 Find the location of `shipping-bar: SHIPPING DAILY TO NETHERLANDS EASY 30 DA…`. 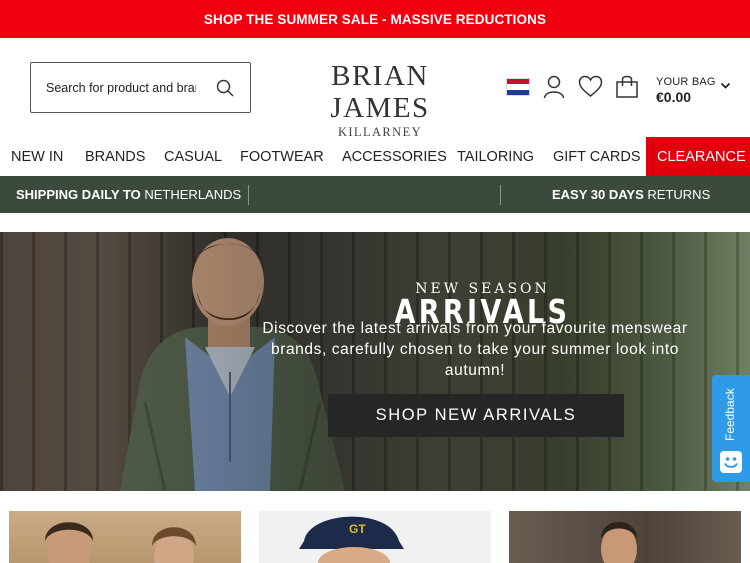

shipping-bar: SHIPPING DAILY TO NETHERLANDS EASY 30 DA… is located at coordinates (375, 194).